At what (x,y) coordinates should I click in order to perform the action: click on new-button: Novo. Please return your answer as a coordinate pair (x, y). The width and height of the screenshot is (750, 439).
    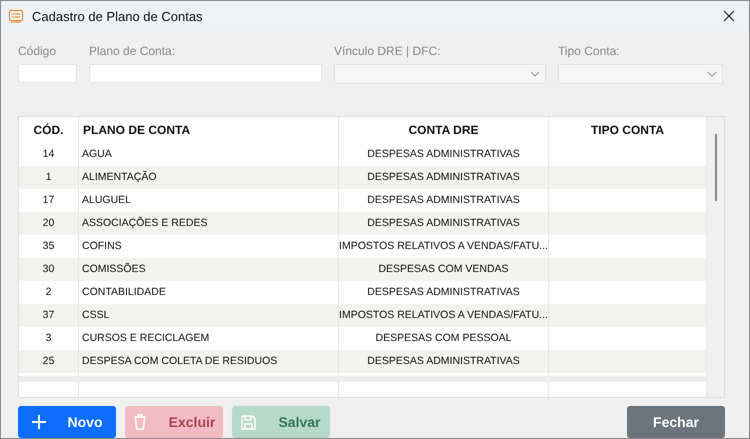
    Looking at the image, I should click on (67, 422).